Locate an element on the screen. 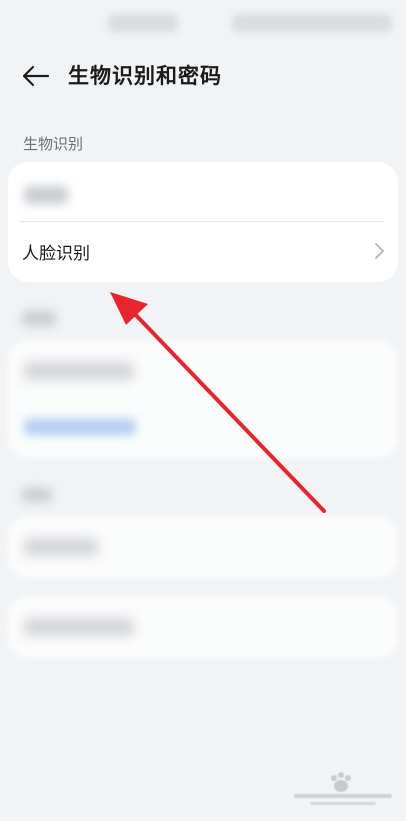 Image resolution: width=406 pixels, height=821 pixels. list-item-fingerprint is located at coordinates (203, 193).